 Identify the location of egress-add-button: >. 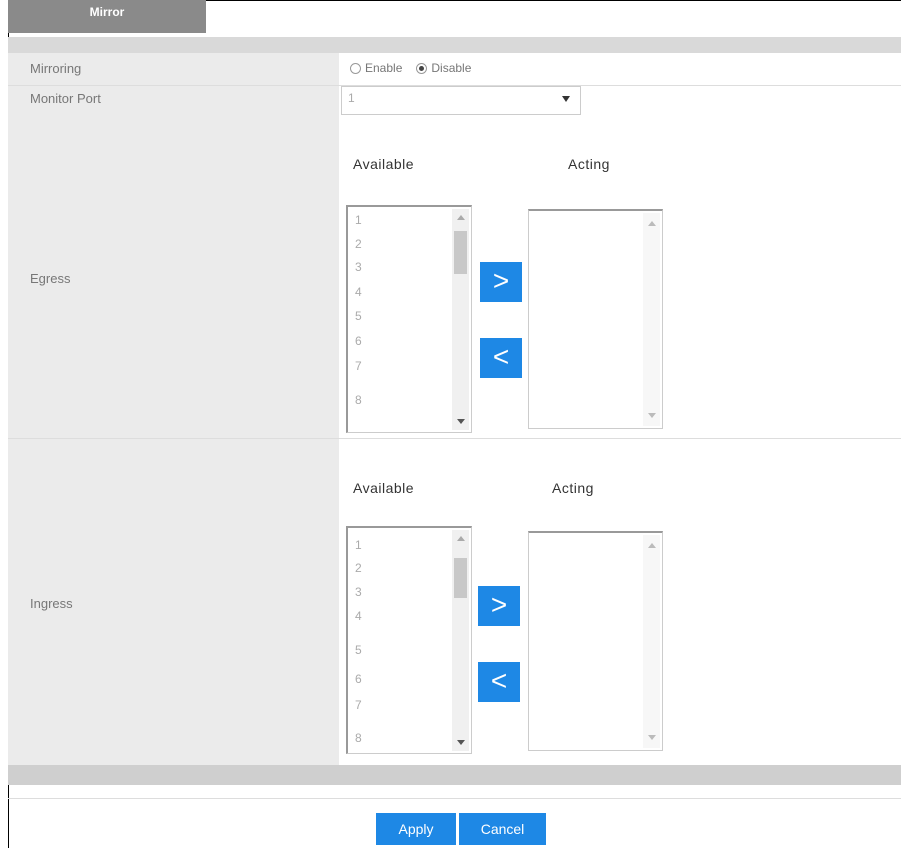
(501, 282).